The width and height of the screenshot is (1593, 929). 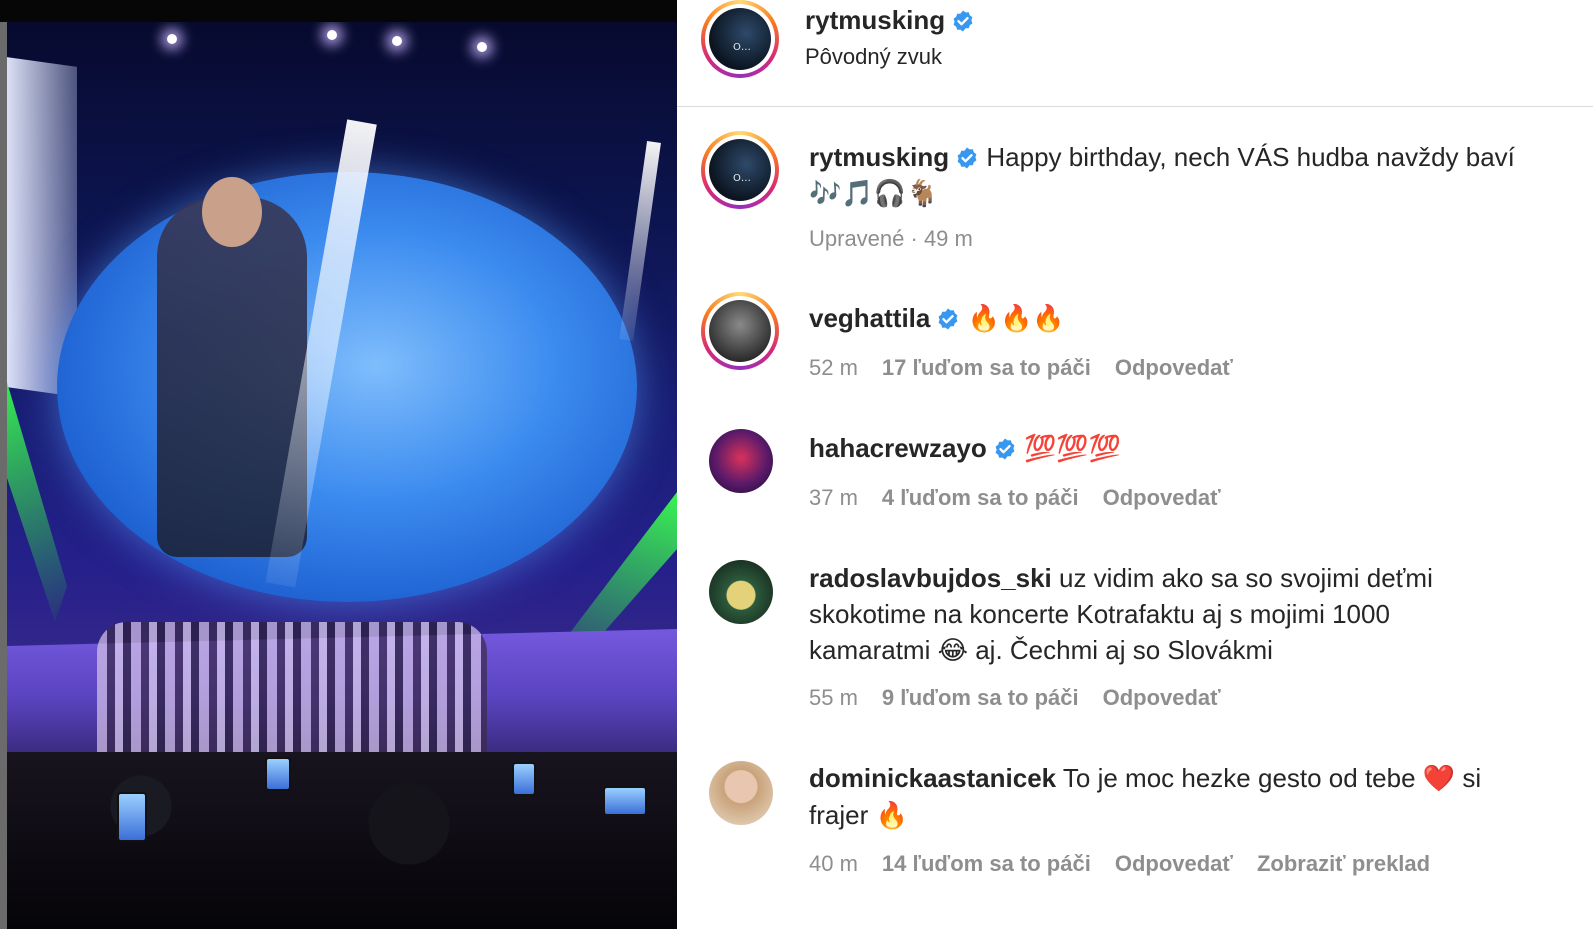 What do you see at coordinates (875, 20) in the screenshot?
I see `header-username: rytmusking` at bounding box center [875, 20].